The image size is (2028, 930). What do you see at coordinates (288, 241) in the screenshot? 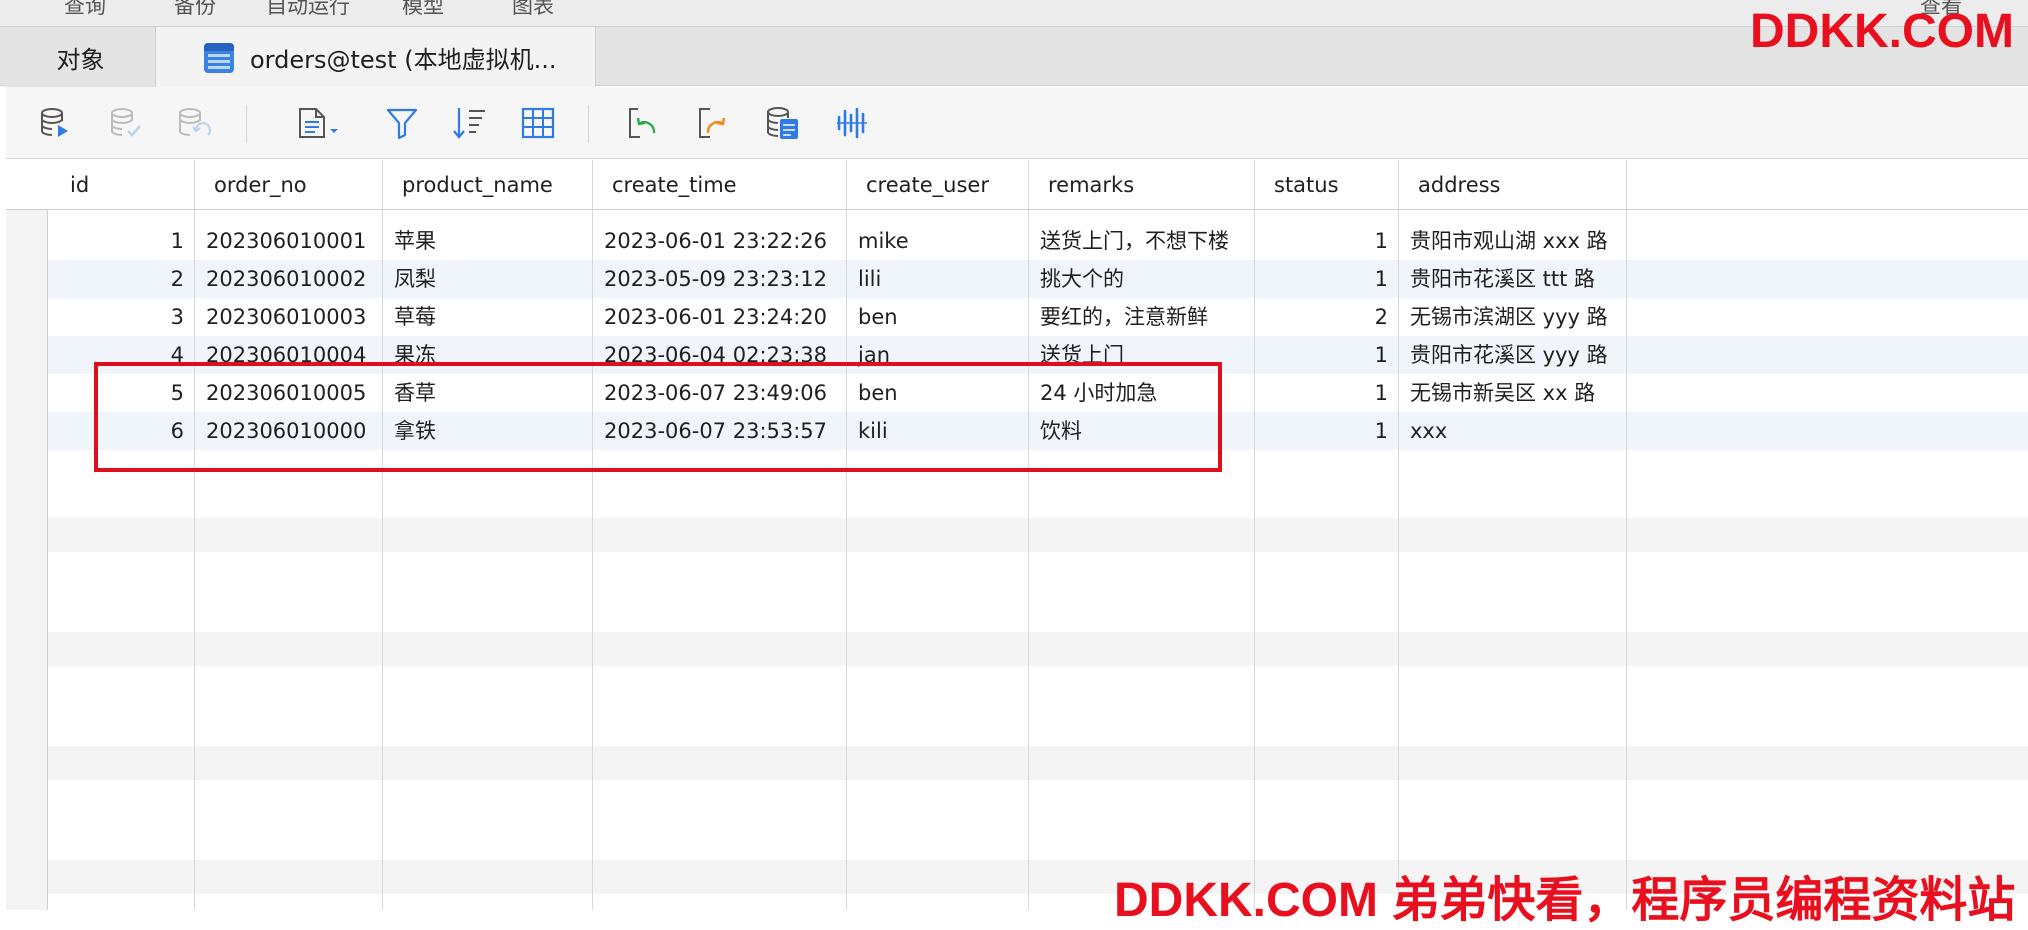
I see `cell-order-no: 202306010001` at bounding box center [288, 241].